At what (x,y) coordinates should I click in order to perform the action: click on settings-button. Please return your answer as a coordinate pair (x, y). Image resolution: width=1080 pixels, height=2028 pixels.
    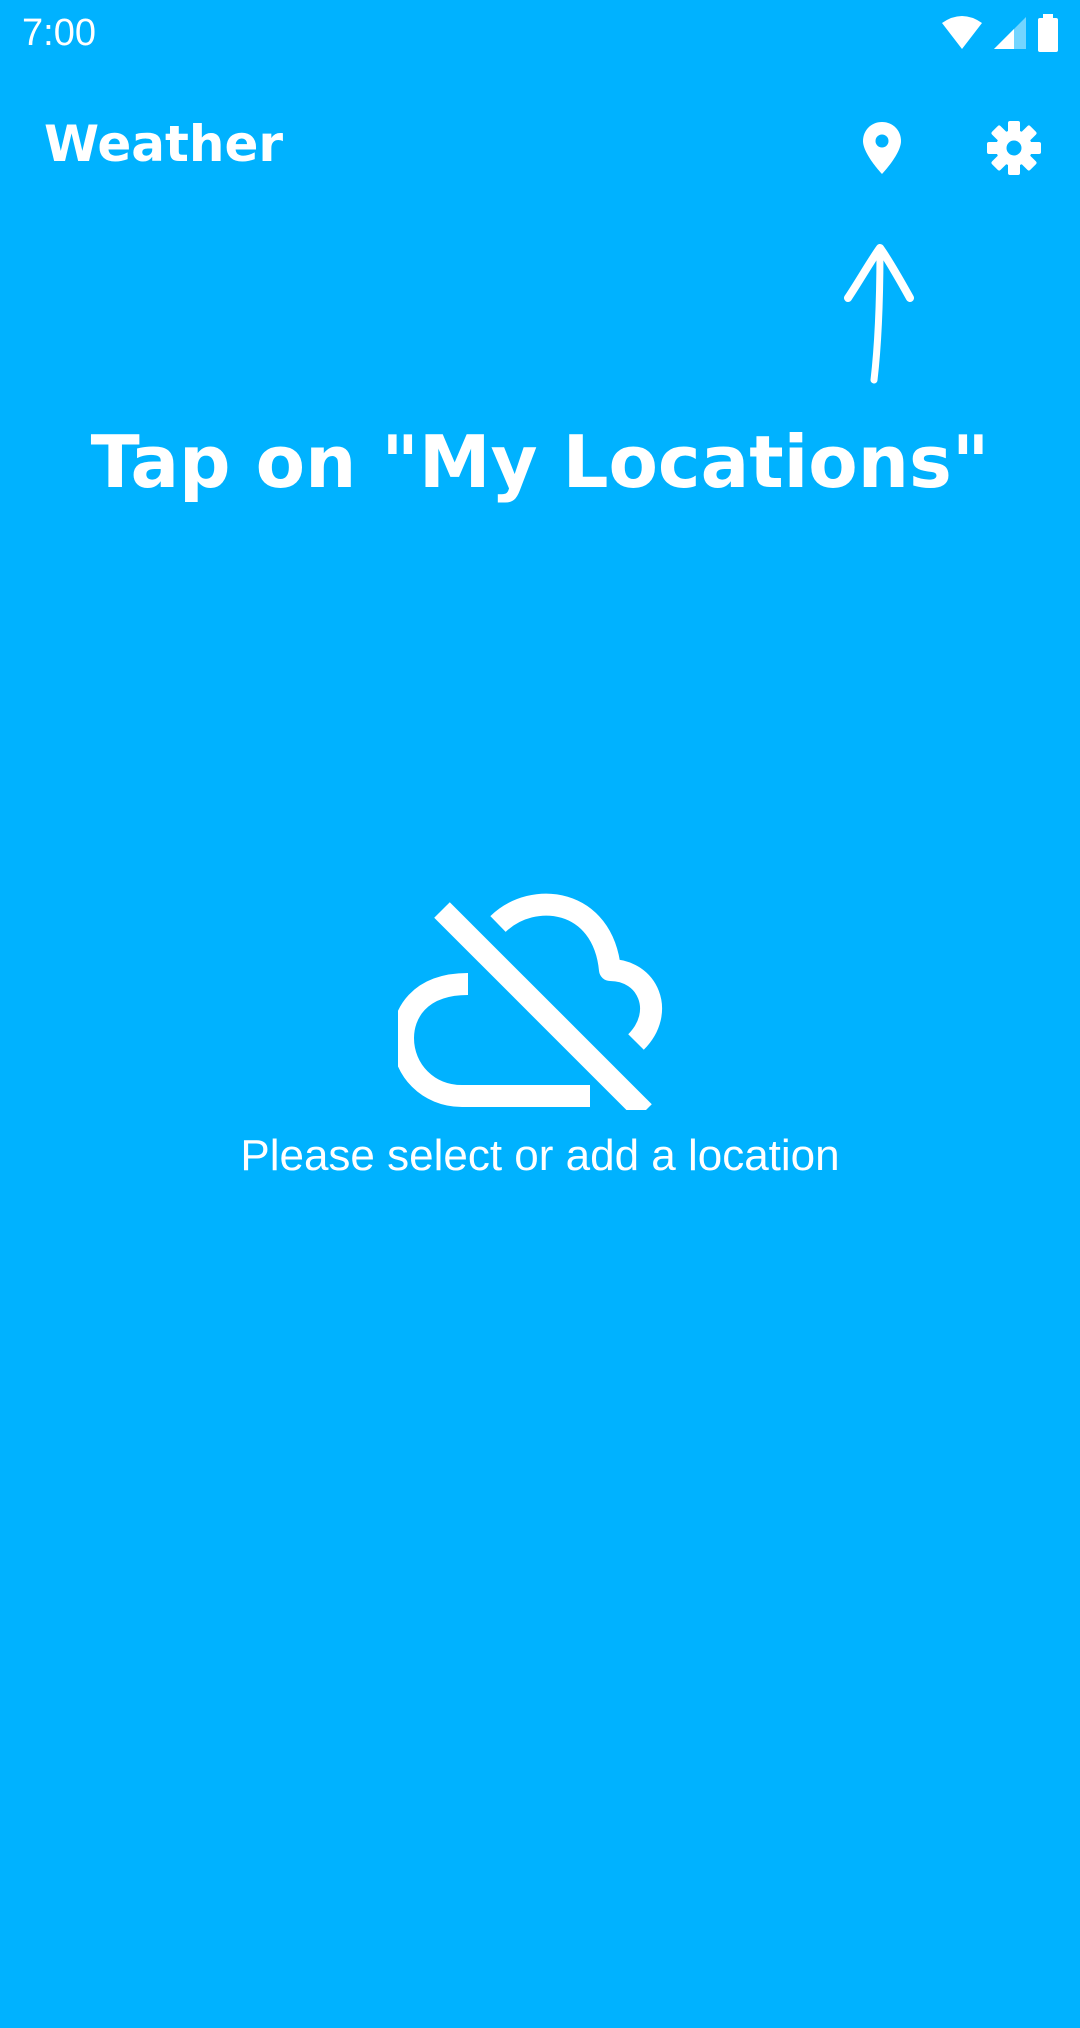
    Looking at the image, I should click on (1014, 148).